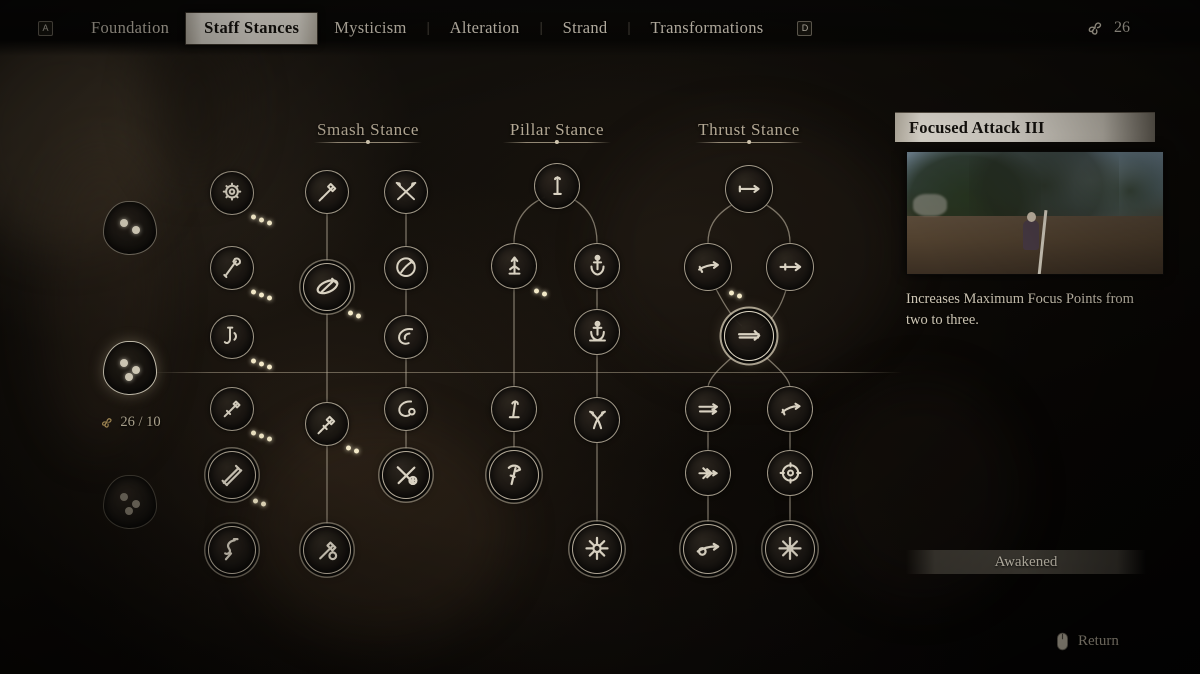 Image resolution: width=1200 pixels, height=674 pixels. Describe the element at coordinates (708, 473) in the screenshot. I see `skill-node-feather-thrust` at that location.